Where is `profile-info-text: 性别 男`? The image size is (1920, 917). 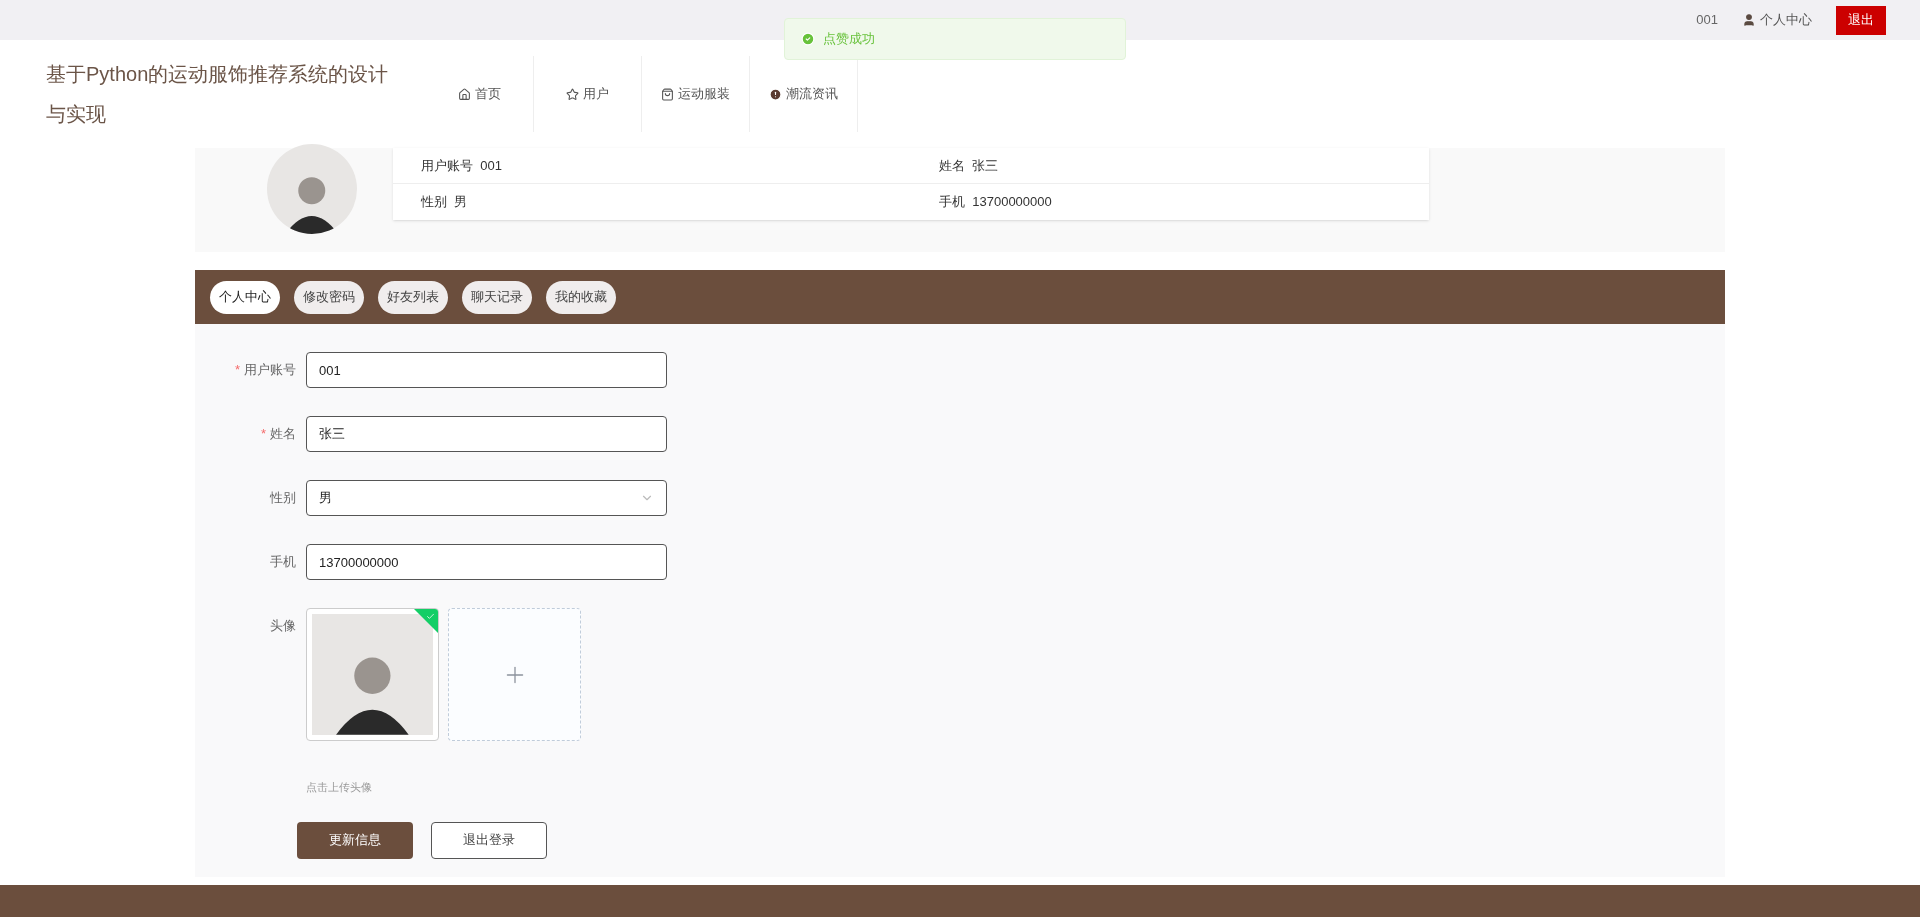 profile-info-text: 性别 男 is located at coordinates (444, 202).